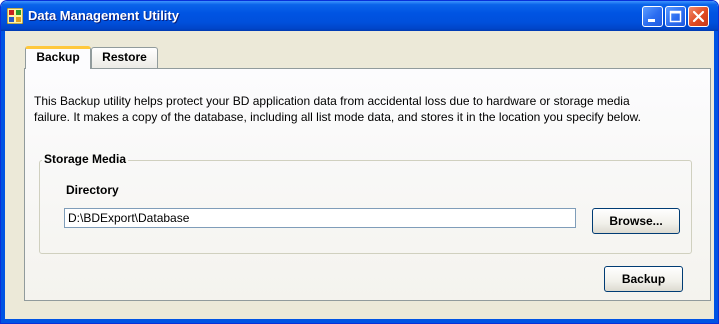 The image size is (719, 324). I want to click on window-title: Data Management Utility, so click(103, 15).